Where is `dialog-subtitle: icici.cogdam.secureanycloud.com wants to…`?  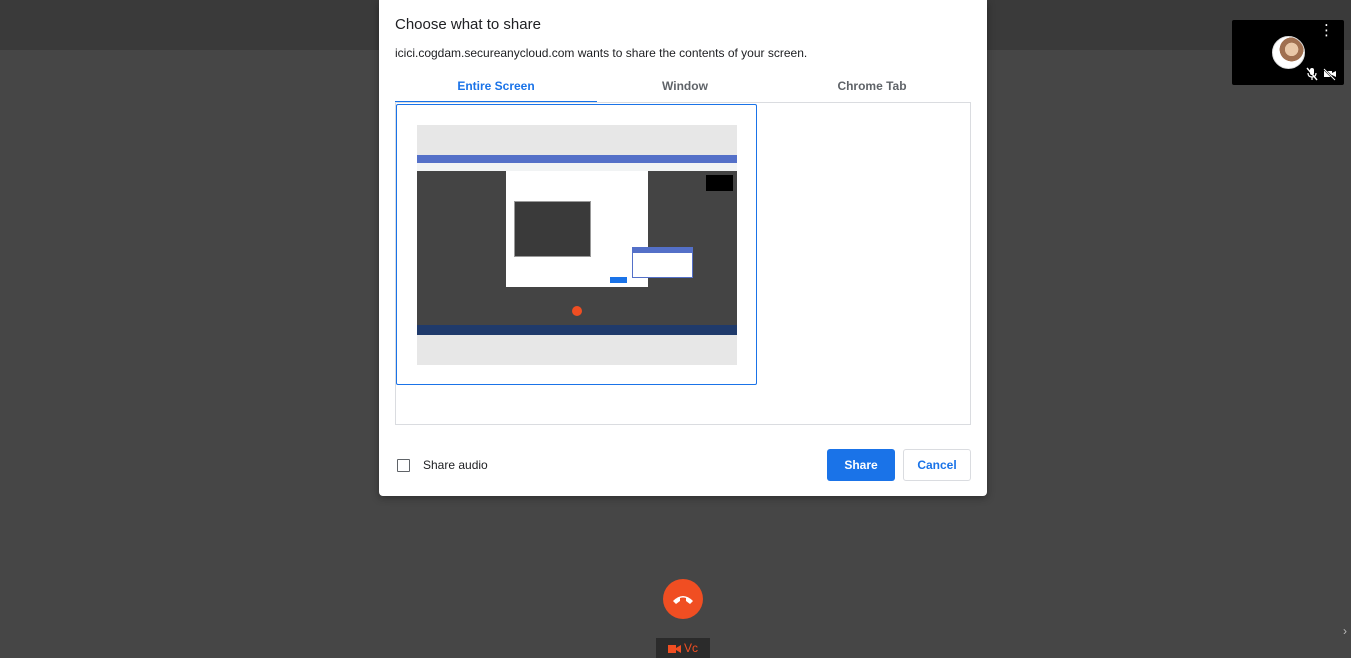
dialog-subtitle: icici.cogdam.secureanycloud.com wants to… is located at coordinates (601, 53).